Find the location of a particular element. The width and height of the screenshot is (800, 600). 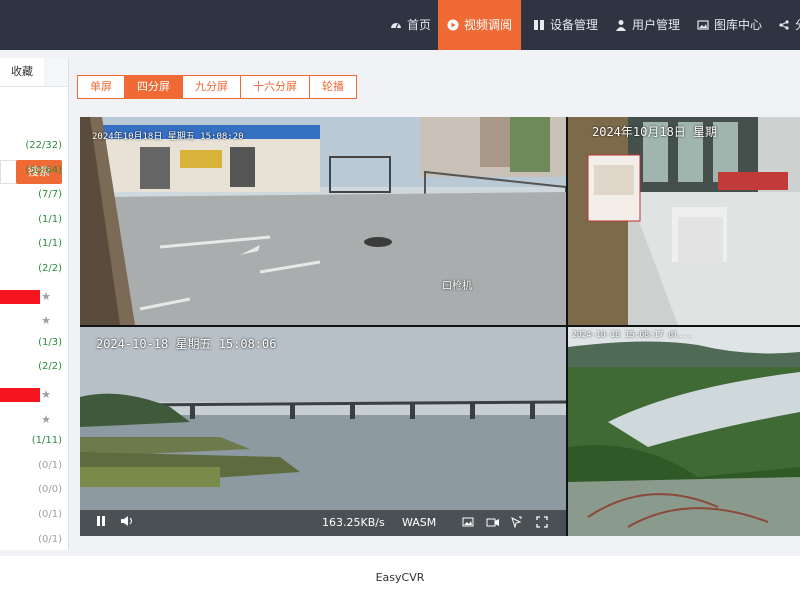

tree-node: (1/11) is located at coordinates (31, 445).